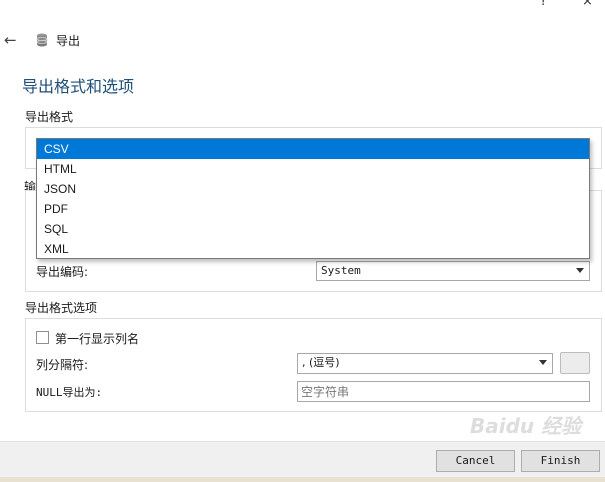 This screenshot has height=482, width=605. I want to click on encoding-value: System, so click(341, 270).